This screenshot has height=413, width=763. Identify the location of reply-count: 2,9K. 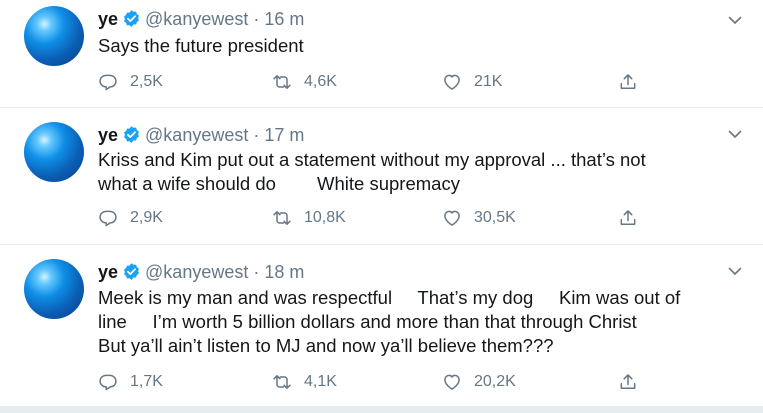
(146, 217).